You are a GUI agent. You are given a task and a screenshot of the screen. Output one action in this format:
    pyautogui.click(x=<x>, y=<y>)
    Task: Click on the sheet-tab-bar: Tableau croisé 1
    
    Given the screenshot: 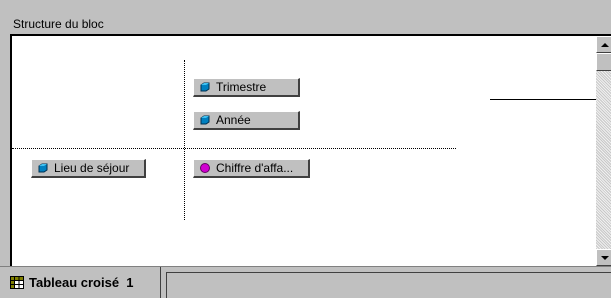 What is the action you would take?
    pyautogui.click(x=305, y=282)
    